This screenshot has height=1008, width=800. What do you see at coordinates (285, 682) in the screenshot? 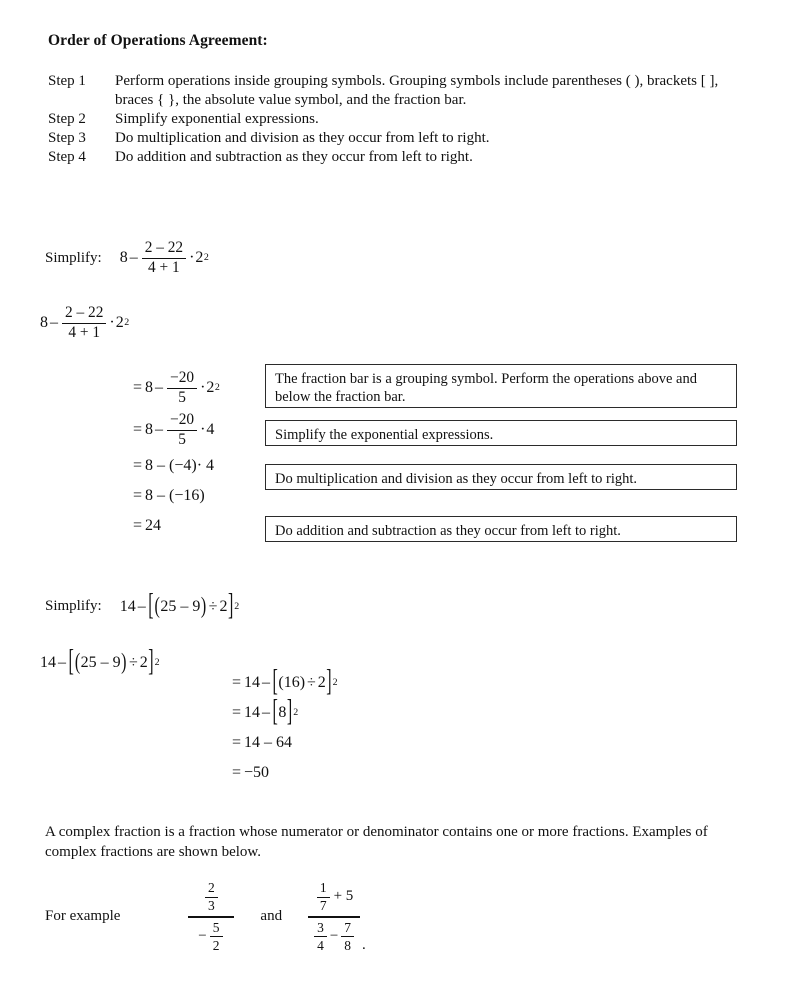
I see `solution-step: = 14 – [ (16) ÷ 2 ] 2` at bounding box center [285, 682].